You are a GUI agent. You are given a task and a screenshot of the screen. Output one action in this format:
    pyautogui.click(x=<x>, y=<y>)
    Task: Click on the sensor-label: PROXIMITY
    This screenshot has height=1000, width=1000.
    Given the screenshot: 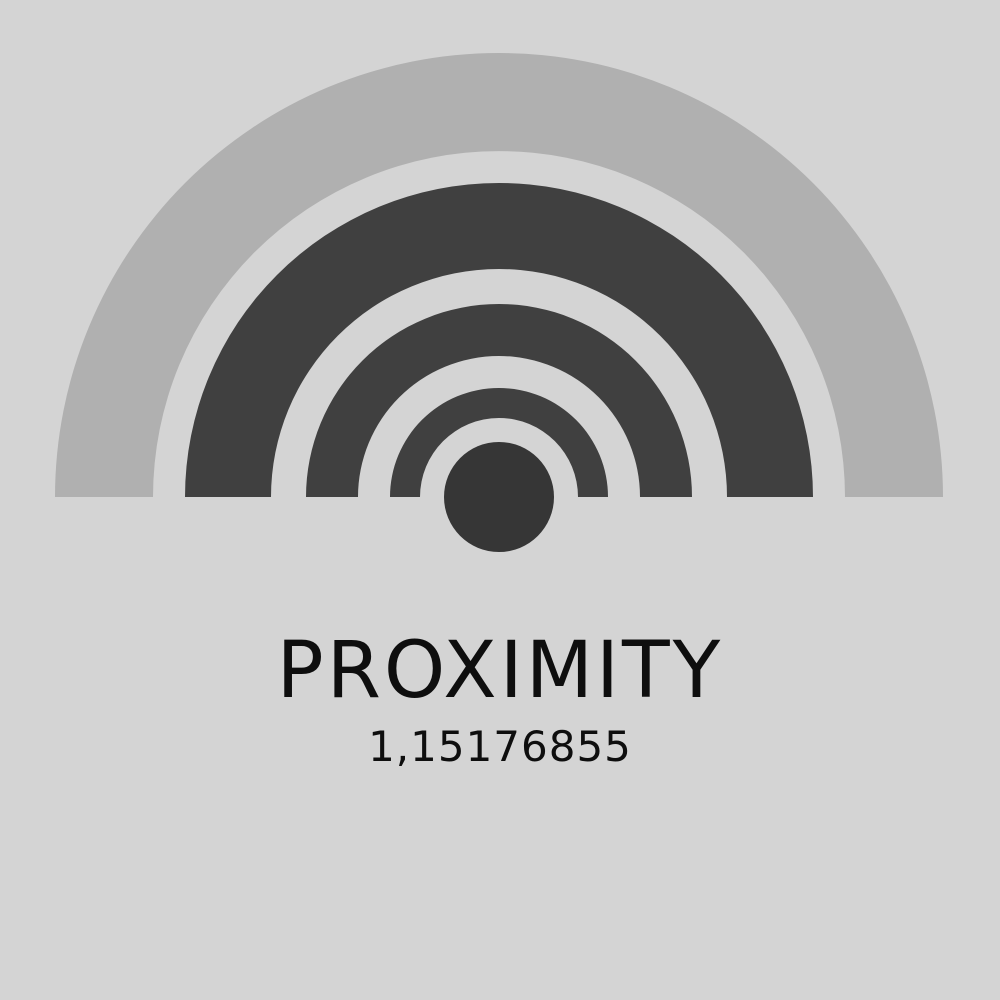 What is the action you would take?
    pyautogui.click(x=500, y=671)
    